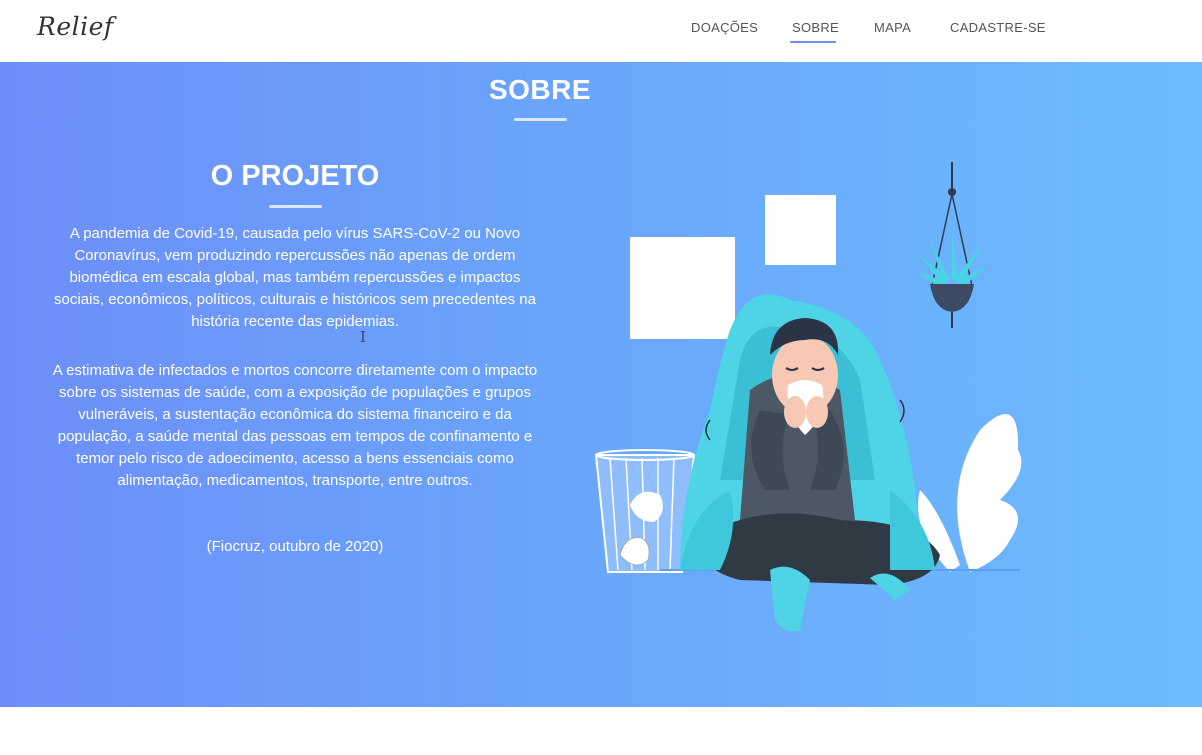  Describe the element at coordinates (363, 337) in the screenshot. I see `text-cursor-icon: I` at that location.